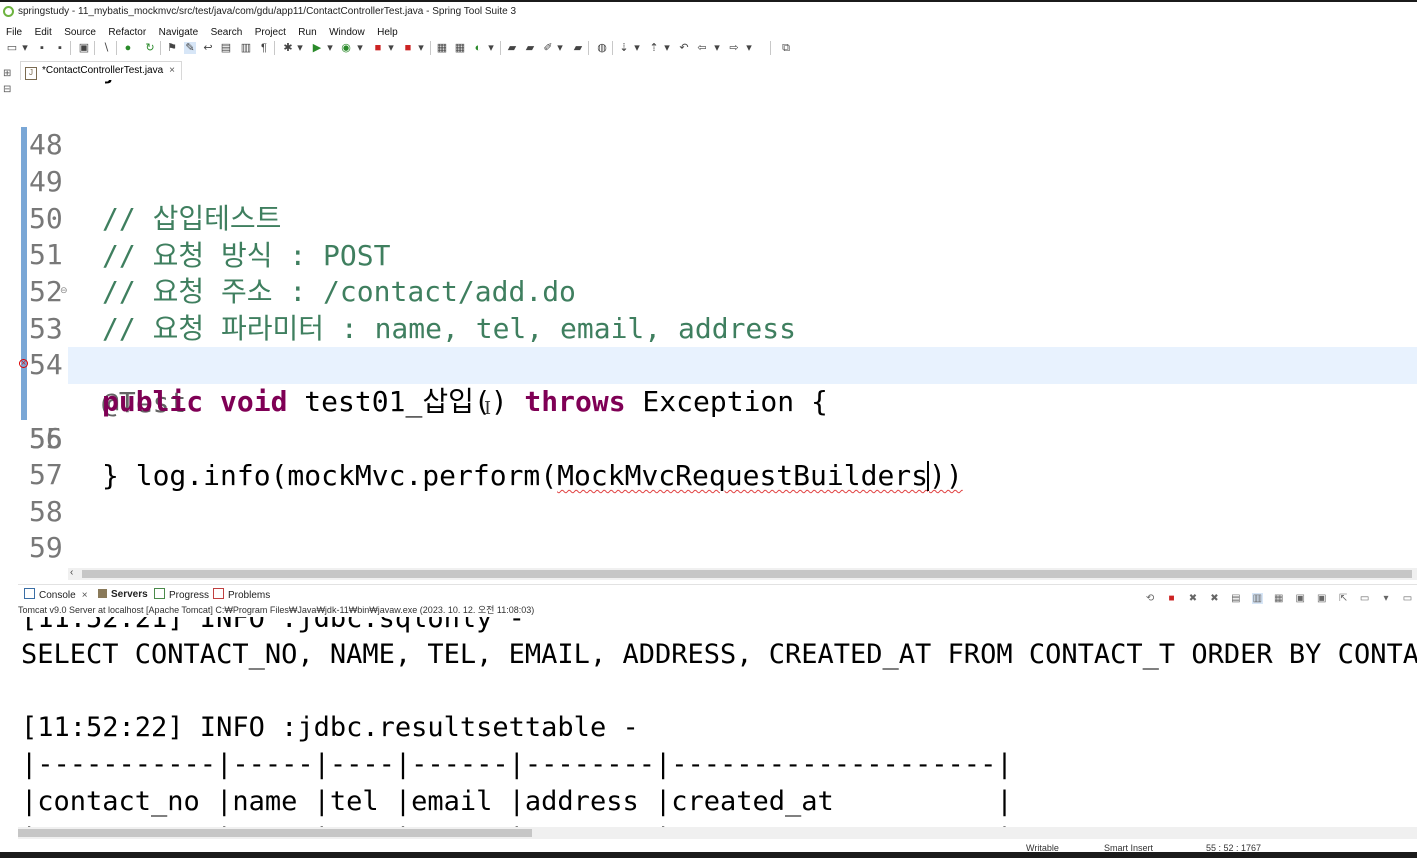  Describe the element at coordinates (708, 855) in the screenshot. I see `taskbar-edge` at that location.